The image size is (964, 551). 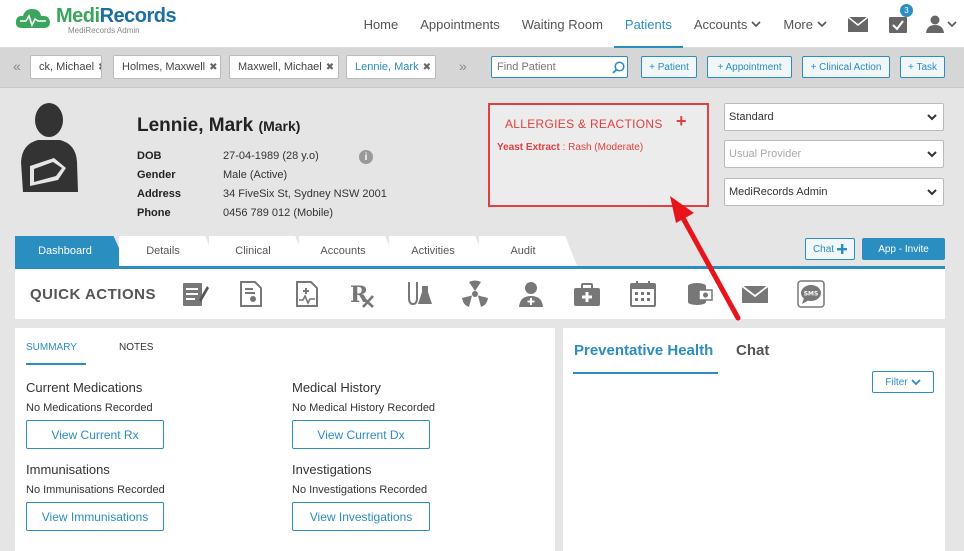 What do you see at coordinates (903, 249) in the screenshot?
I see `app-invite-button: App - Invite` at bounding box center [903, 249].